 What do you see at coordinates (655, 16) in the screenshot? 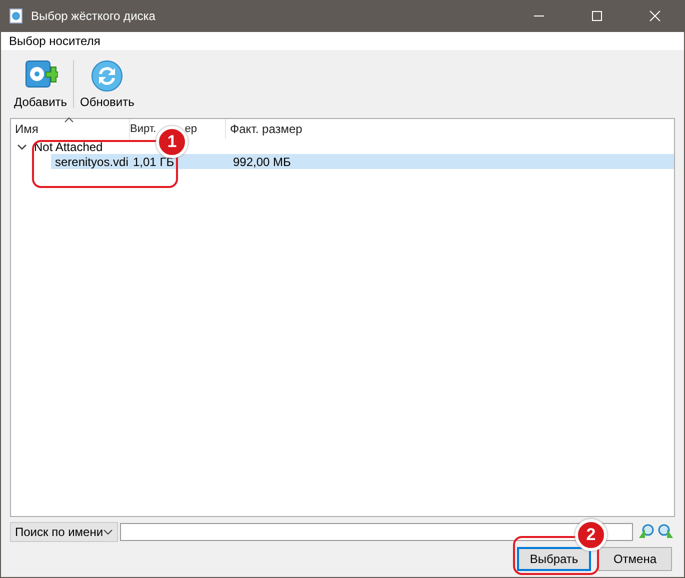
I see `close-icon` at bounding box center [655, 16].